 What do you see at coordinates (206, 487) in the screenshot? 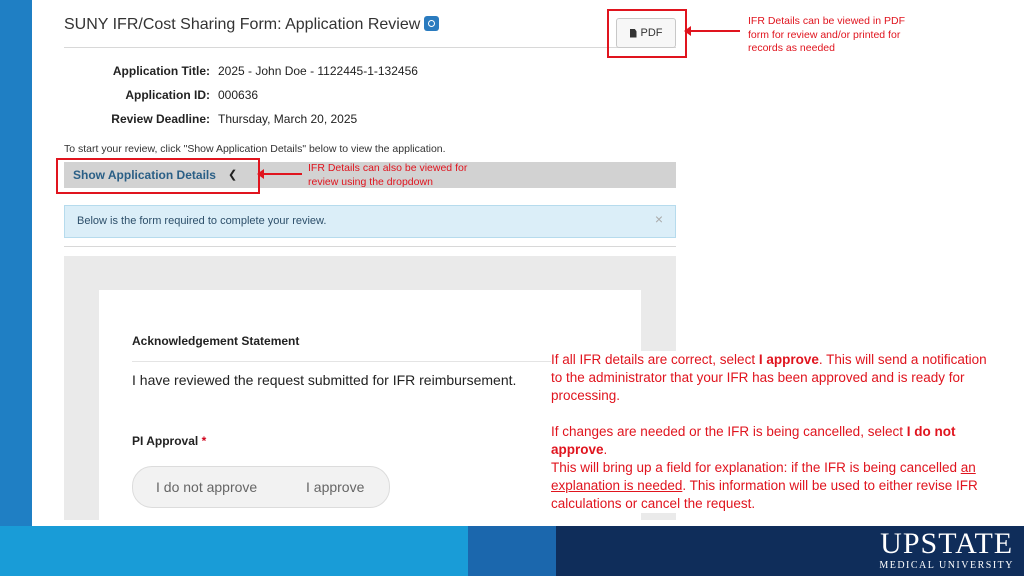
I see `option-do-not-approve: I do not approve` at bounding box center [206, 487].